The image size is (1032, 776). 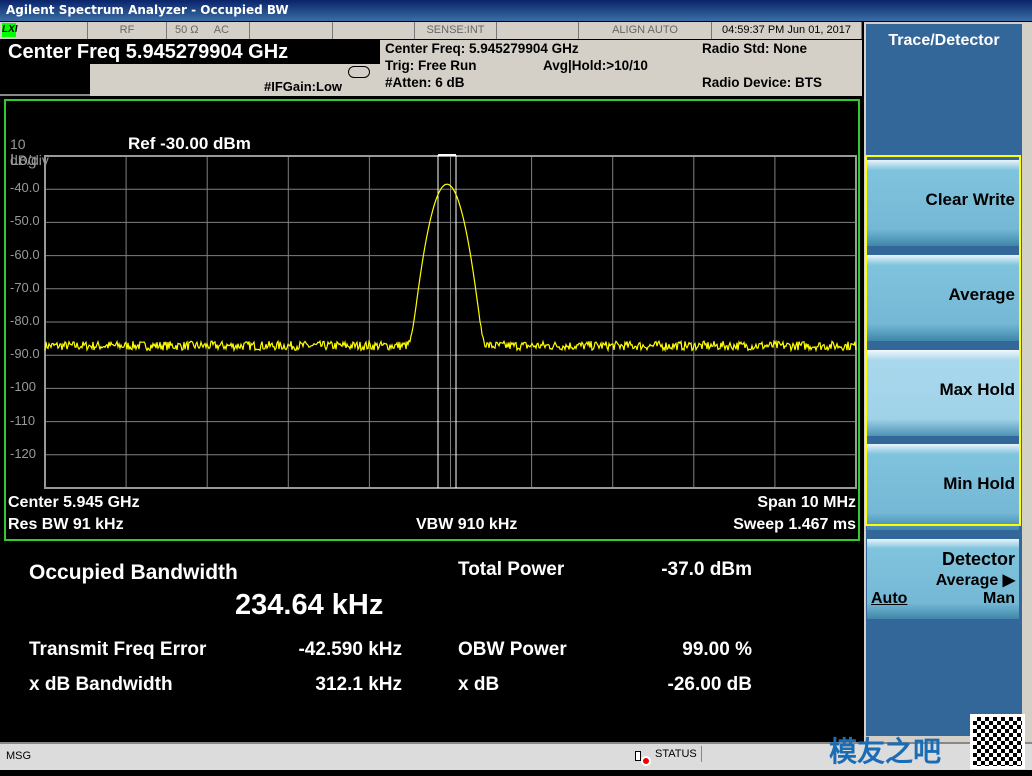 What do you see at coordinates (467, 524) in the screenshot?
I see `vbw-label: VBW 910 kHz` at bounding box center [467, 524].